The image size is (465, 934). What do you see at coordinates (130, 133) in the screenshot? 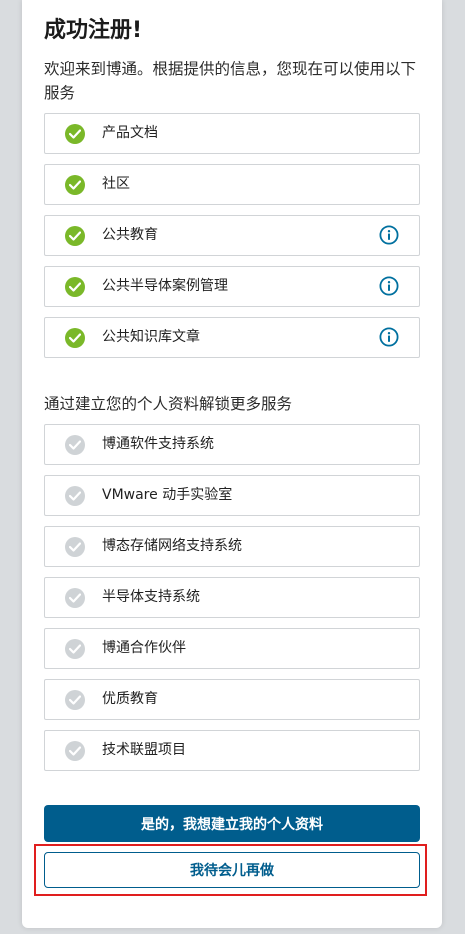
I see `service-label: 产品文档` at bounding box center [130, 133].